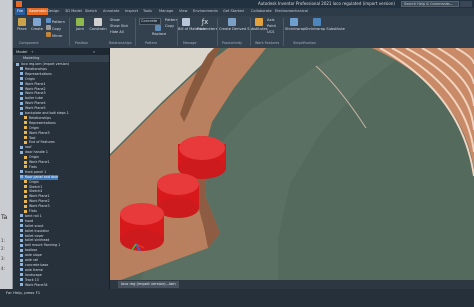  I want to click on browser-tree-item: Work Plane34, so click(34, 285).